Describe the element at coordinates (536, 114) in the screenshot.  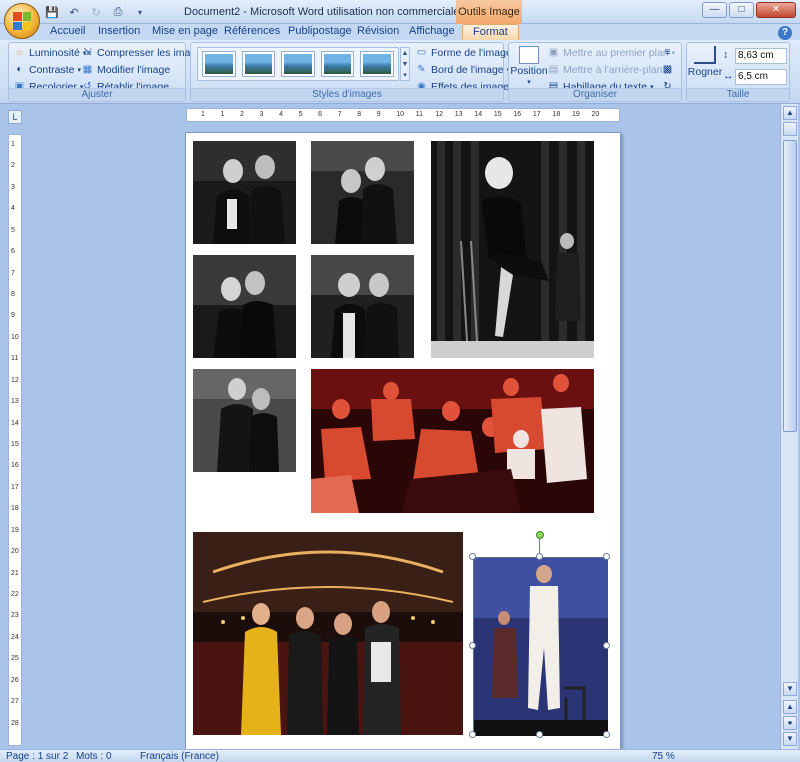
I see `ruler-h-number: 17` at that location.